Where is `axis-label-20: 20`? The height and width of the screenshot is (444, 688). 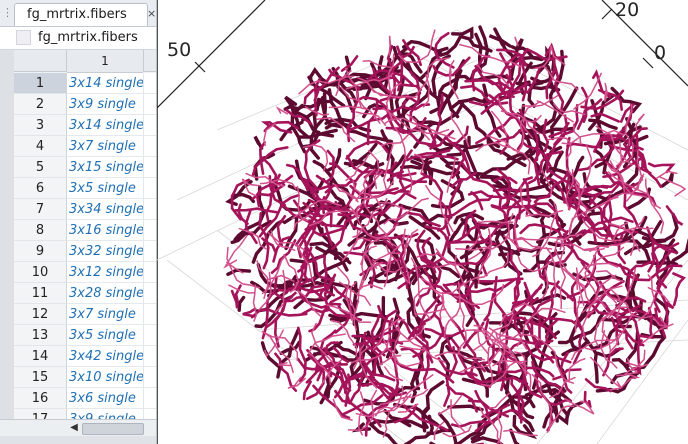
axis-label-20: 20 is located at coordinates (627, 10).